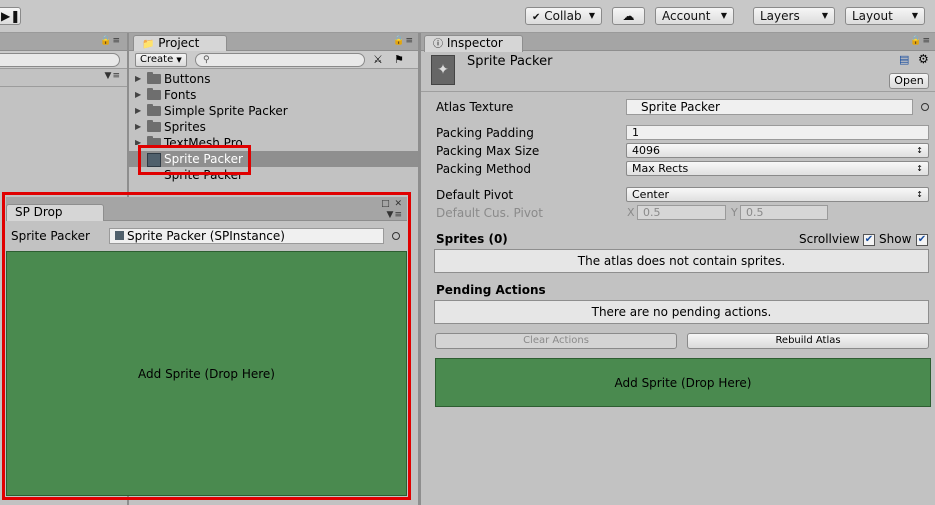 The image size is (935, 505). Describe the element at coordinates (755, 212) in the screenshot. I see `pivot-y-value: 0.5` at that location.